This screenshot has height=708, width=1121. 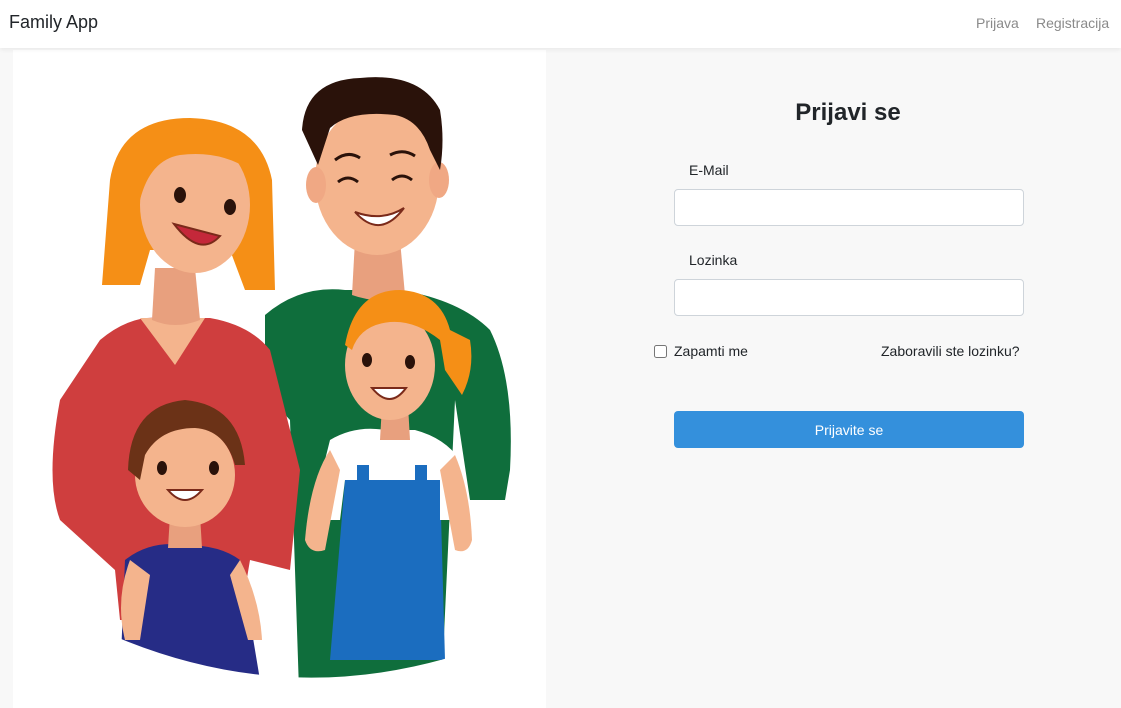 What do you see at coordinates (660, 351) in the screenshot?
I see `remember-checkbox` at bounding box center [660, 351].